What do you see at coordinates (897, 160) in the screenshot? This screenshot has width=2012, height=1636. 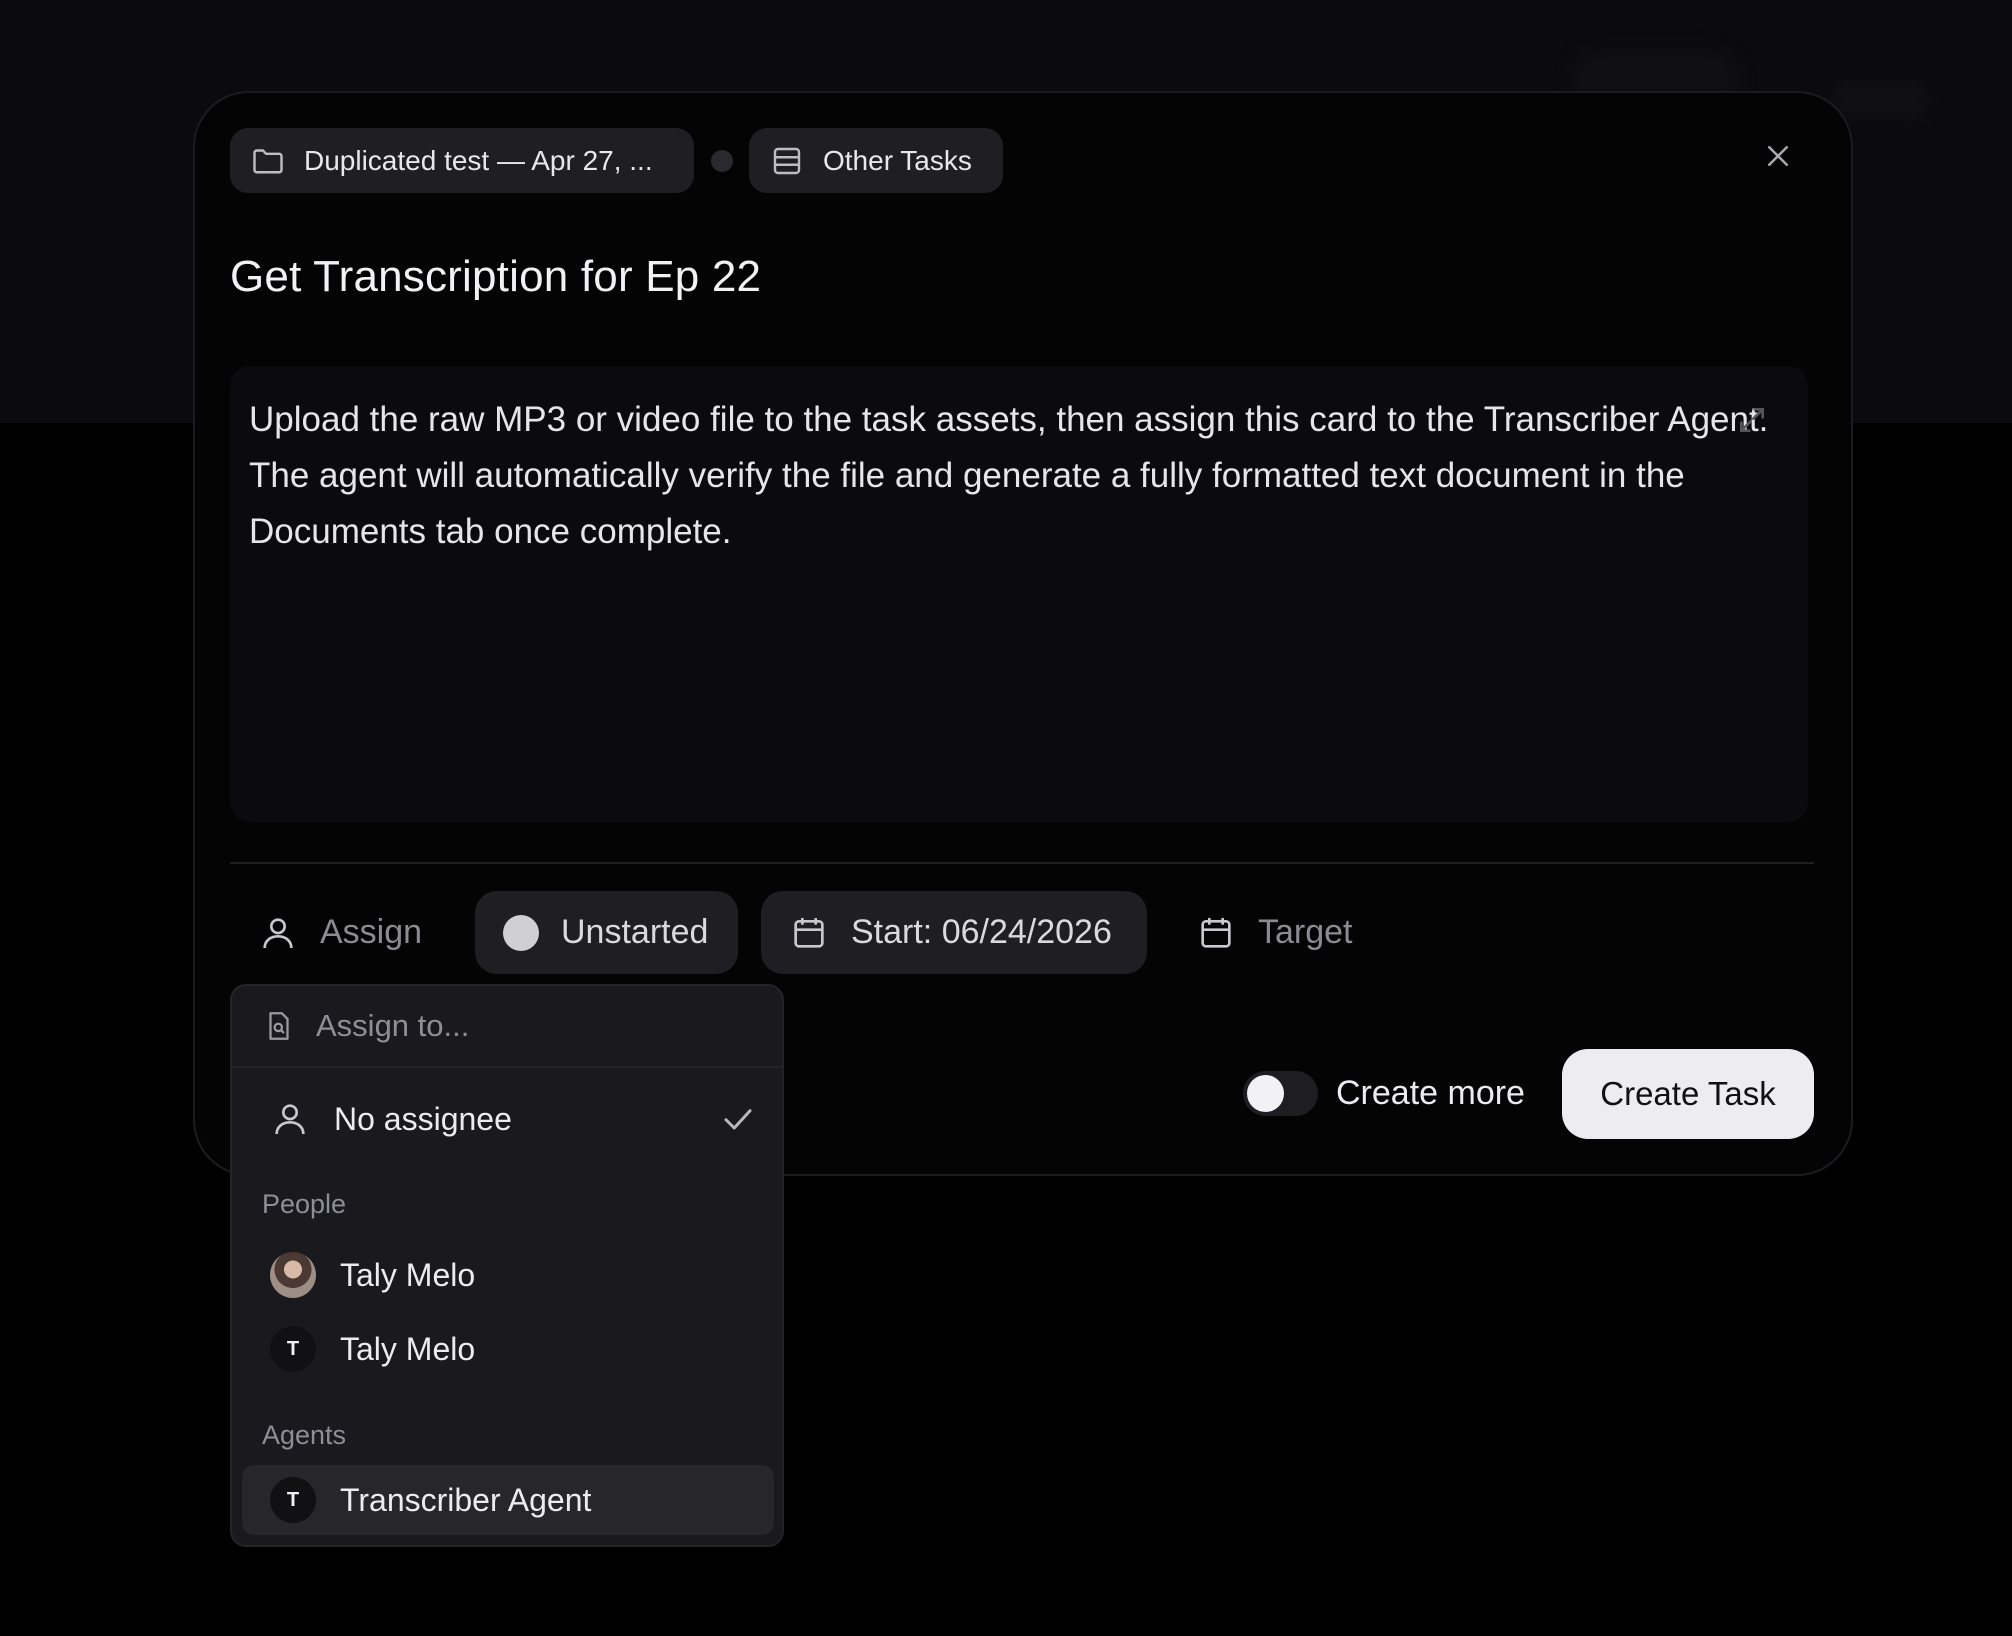 I see `list-chip-label: Other Tasks` at bounding box center [897, 160].